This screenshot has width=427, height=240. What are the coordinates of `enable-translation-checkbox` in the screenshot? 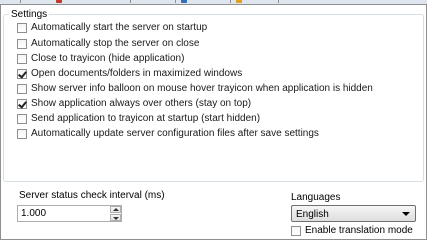 It's located at (296, 230).